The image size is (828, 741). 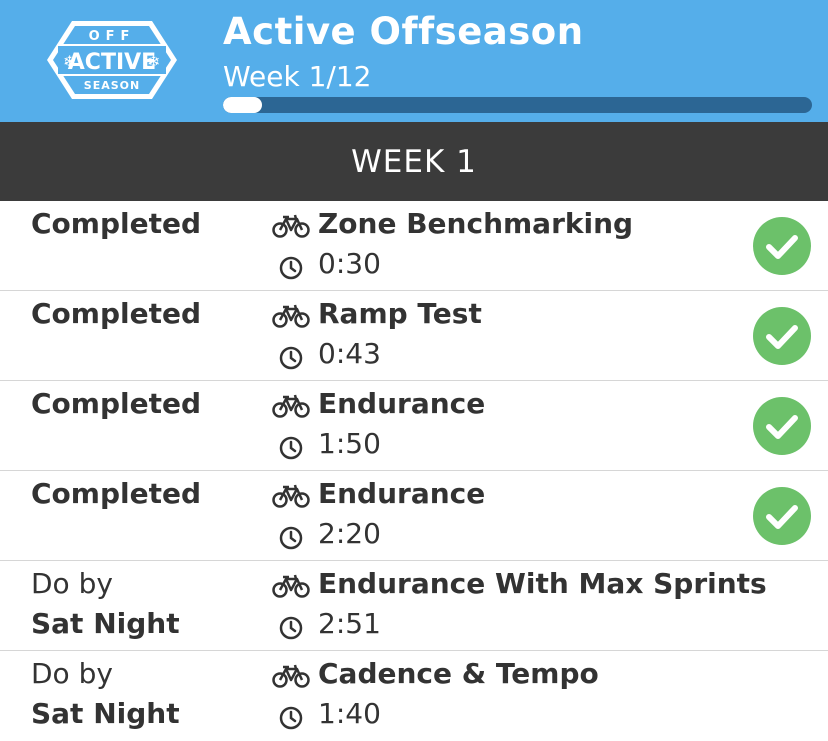 I want to click on workout-name: Endurance With Max Sprints, so click(x=542, y=583).